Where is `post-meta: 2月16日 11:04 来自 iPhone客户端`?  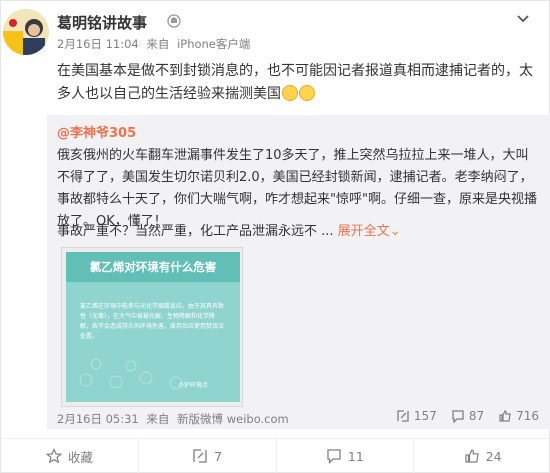 post-meta: 2月16日 11:04 来自 iPhone客户端 is located at coordinates (155, 44).